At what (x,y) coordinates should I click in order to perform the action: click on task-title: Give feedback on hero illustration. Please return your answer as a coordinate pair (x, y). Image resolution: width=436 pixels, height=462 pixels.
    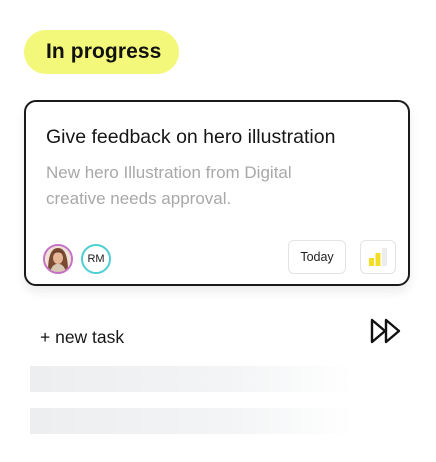
    Looking at the image, I should click on (191, 137).